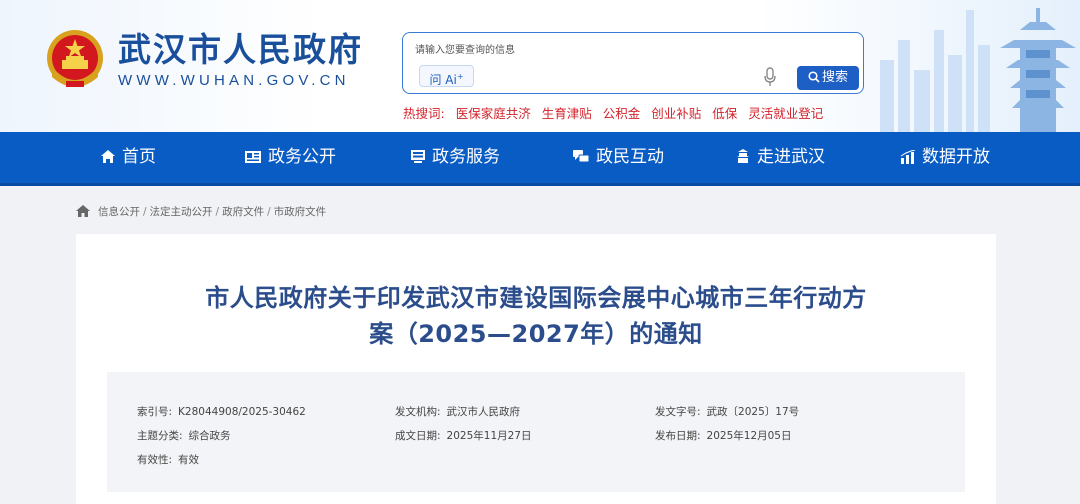 The height and width of the screenshot is (504, 1080). Describe the element at coordinates (678, 412) in the screenshot. I see `meta-key: 发文字号:` at that location.